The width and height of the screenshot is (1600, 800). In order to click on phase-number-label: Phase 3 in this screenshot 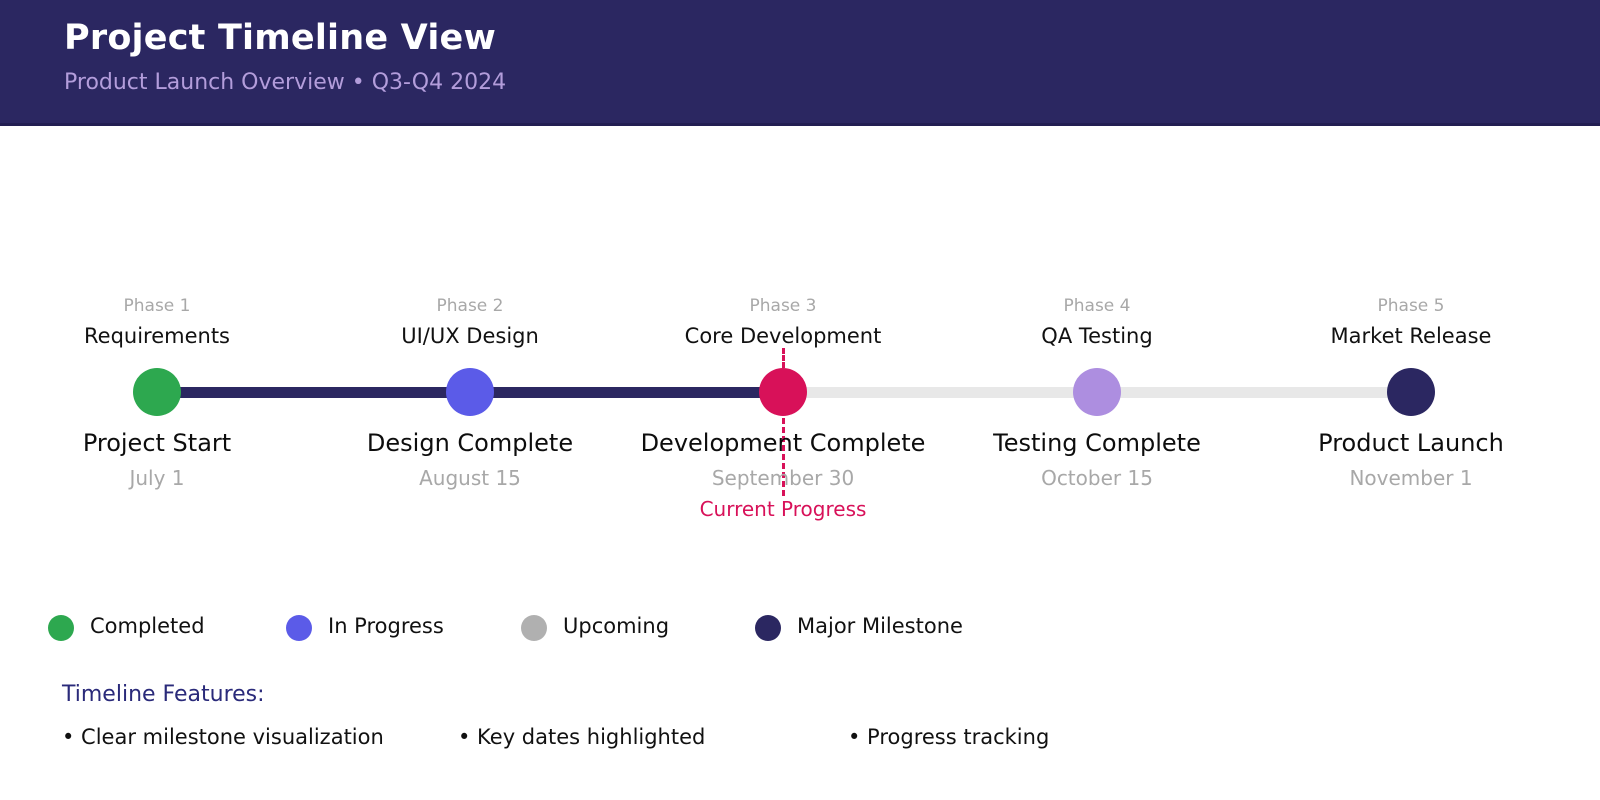, I will do `click(783, 306)`.